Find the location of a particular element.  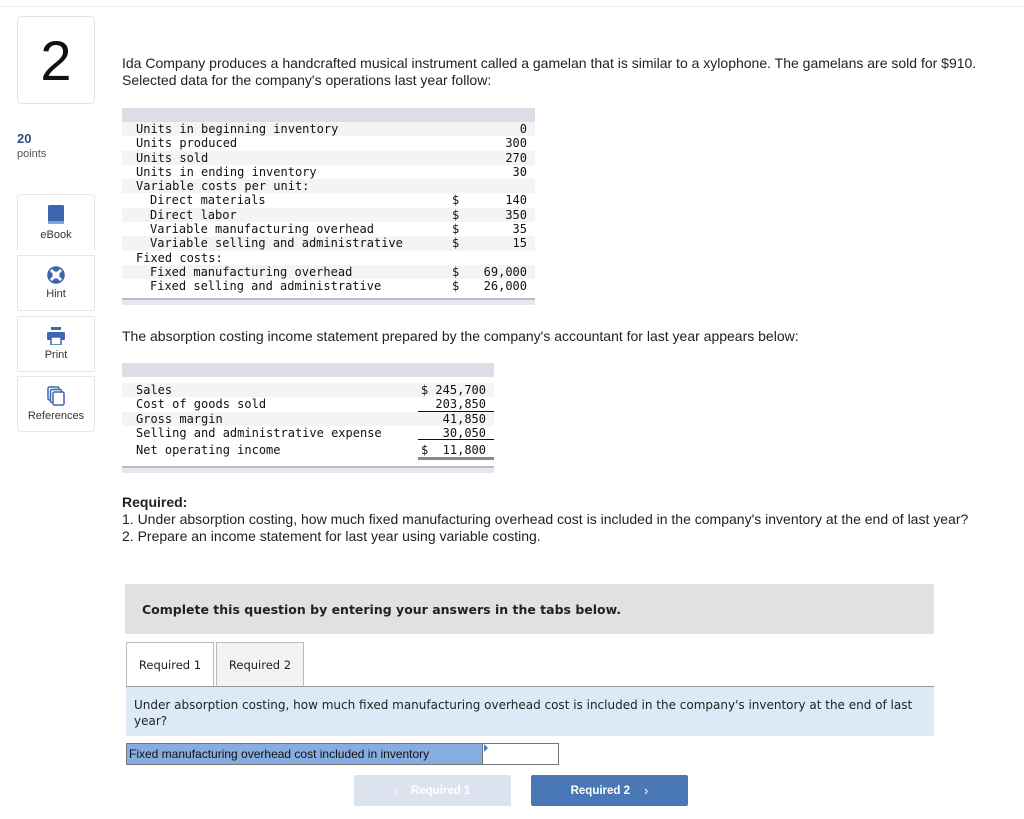

tab-required-2: Required 2 is located at coordinates (260, 664).